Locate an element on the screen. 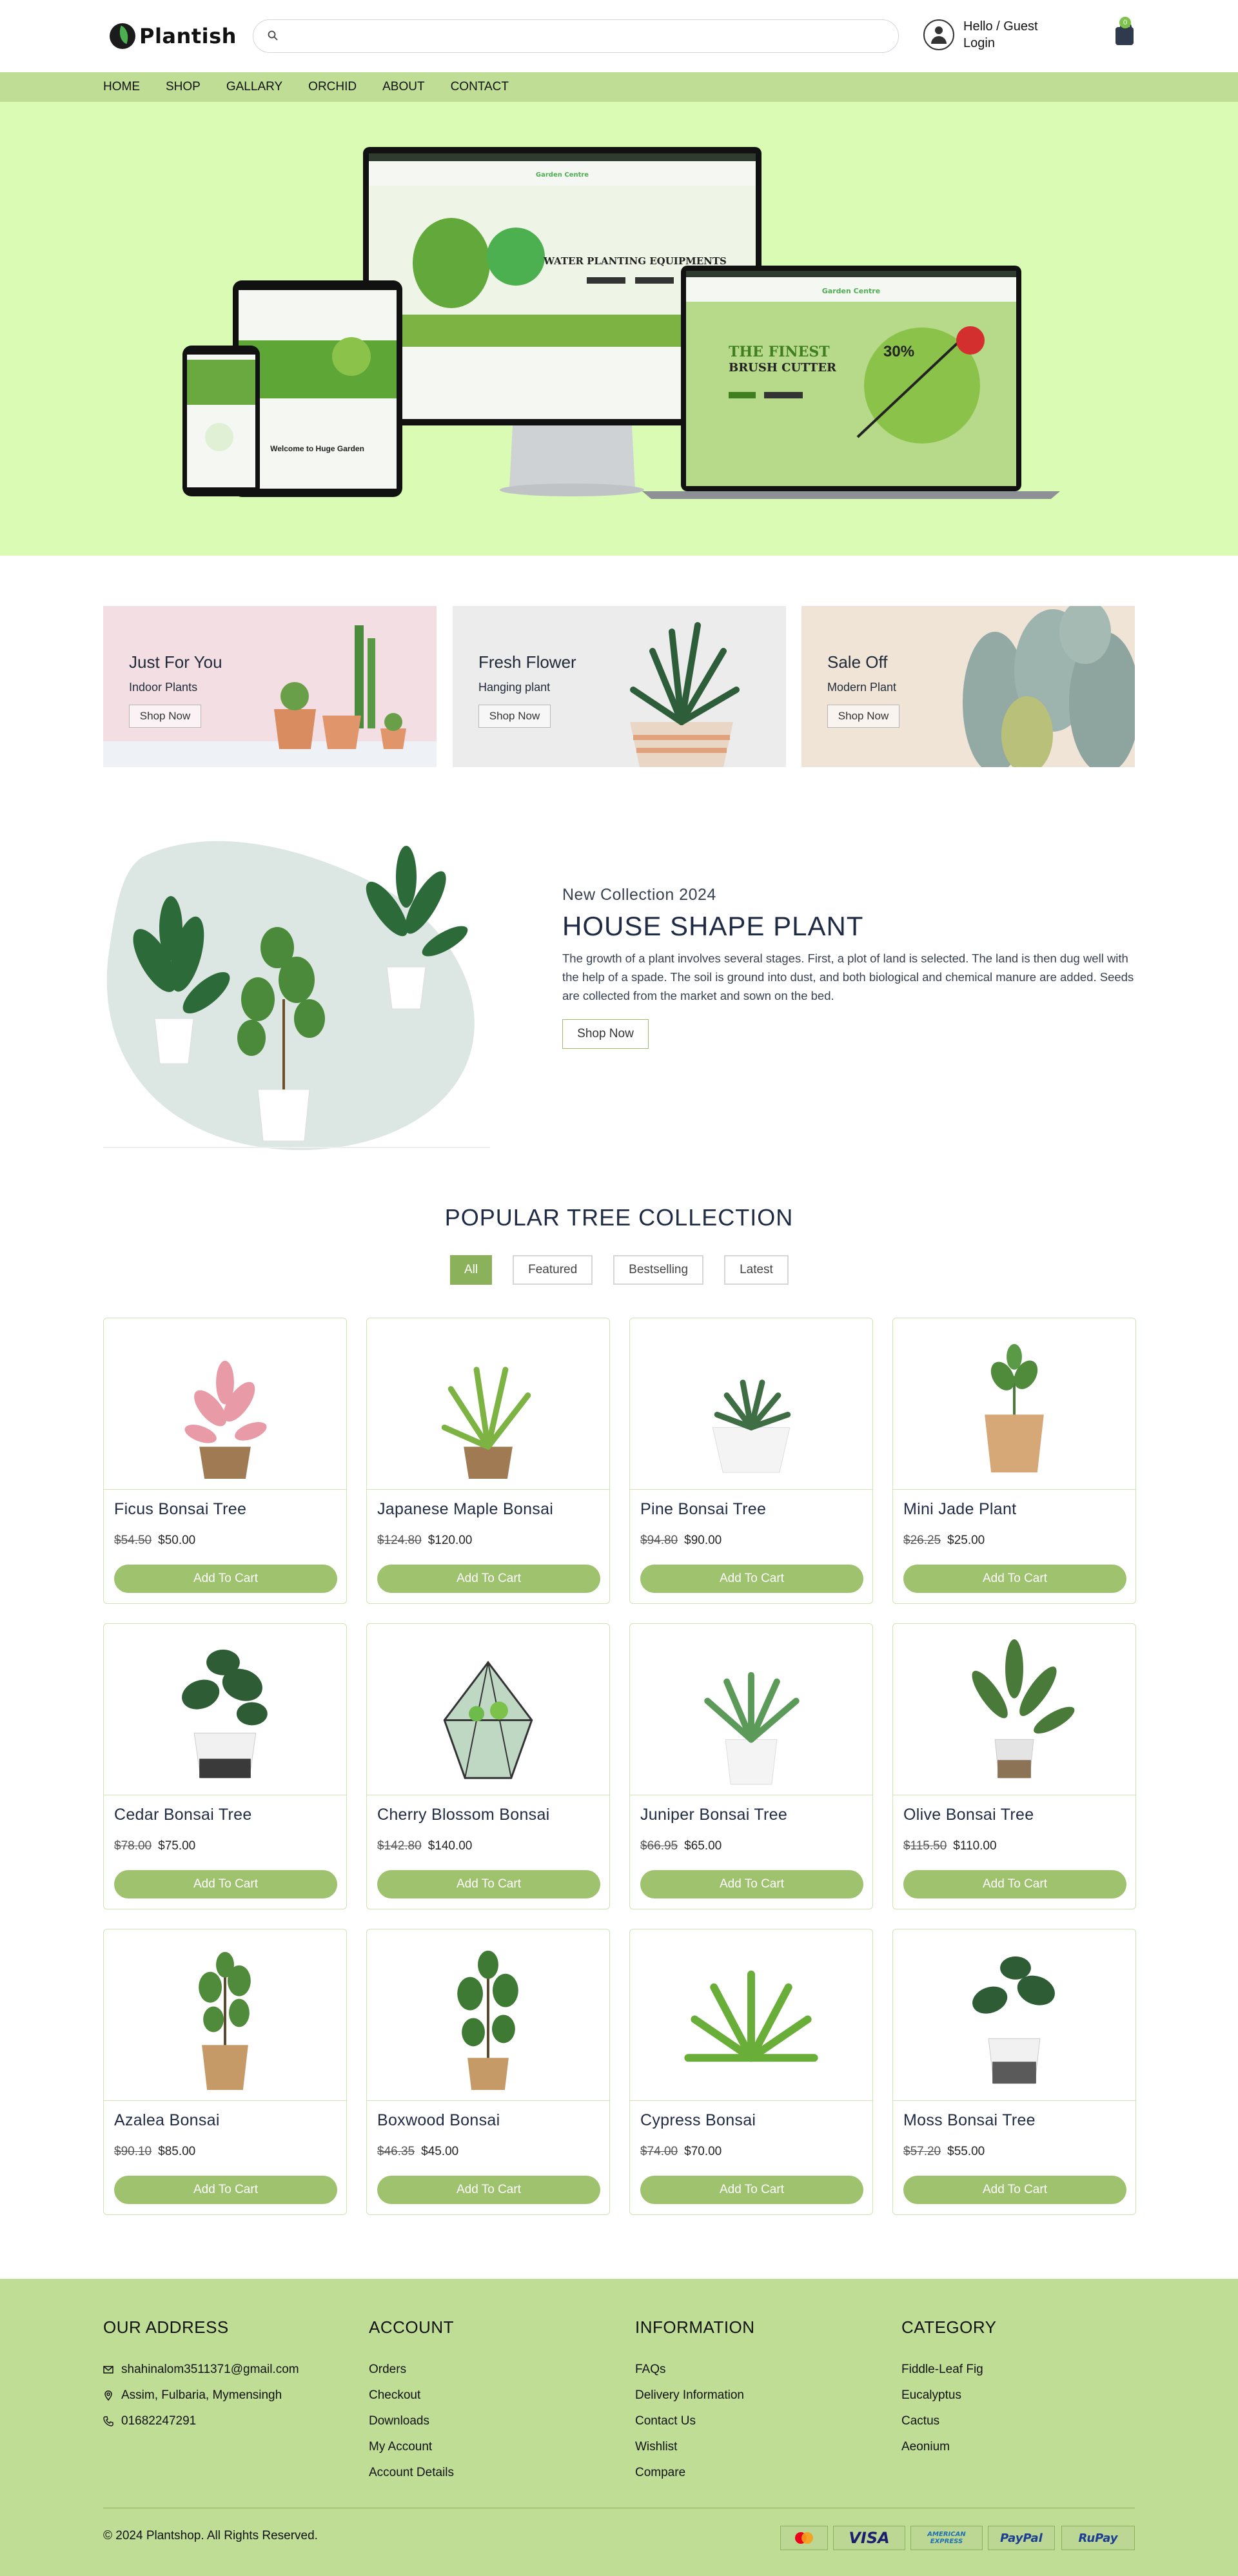 The height and width of the screenshot is (2576, 1238). footer-link: Eucalyptus is located at coordinates (949, 2396).